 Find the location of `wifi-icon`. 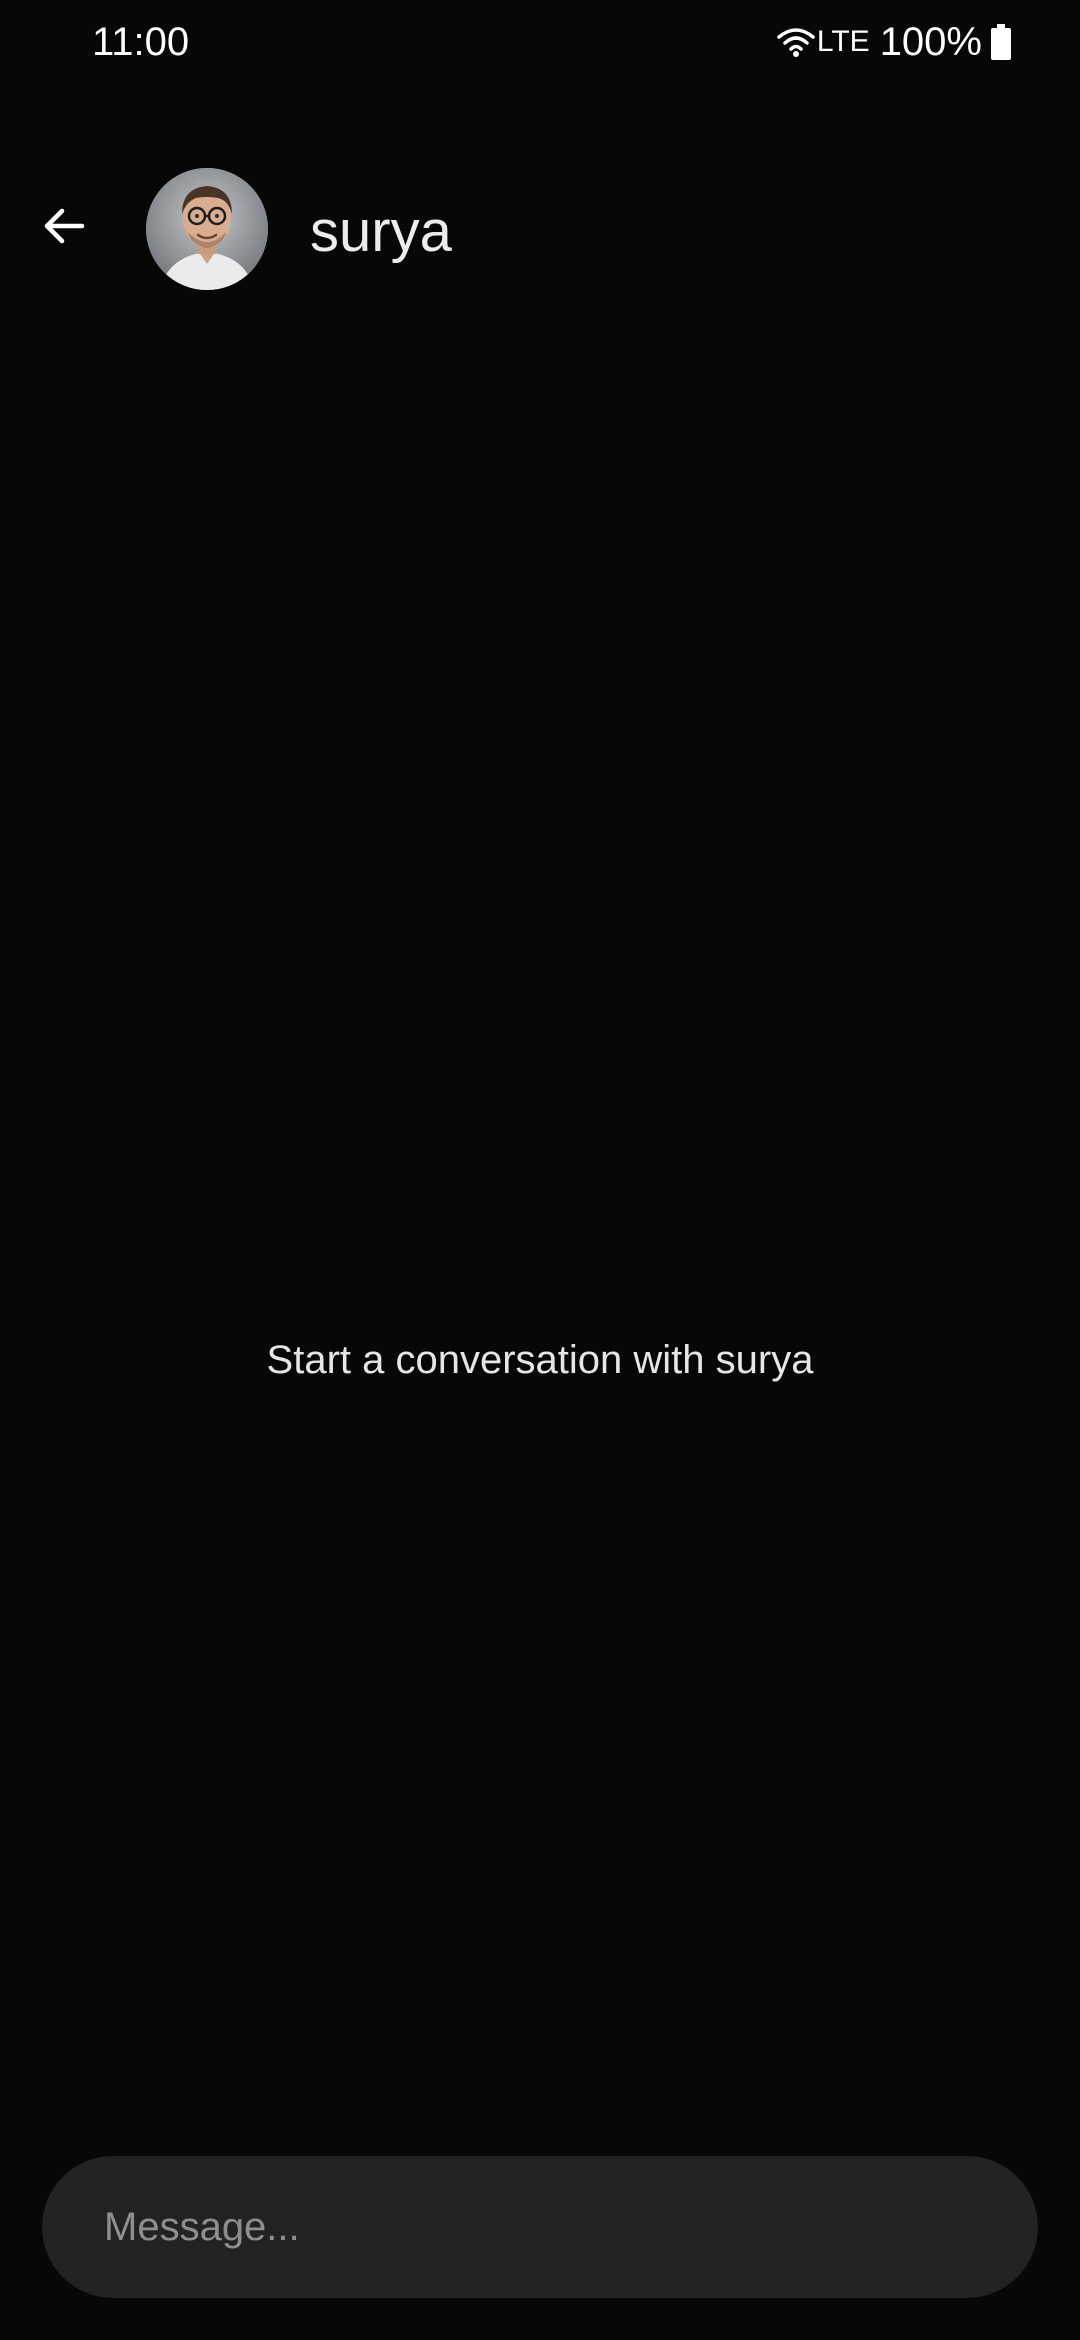

wifi-icon is located at coordinates (796, 42).